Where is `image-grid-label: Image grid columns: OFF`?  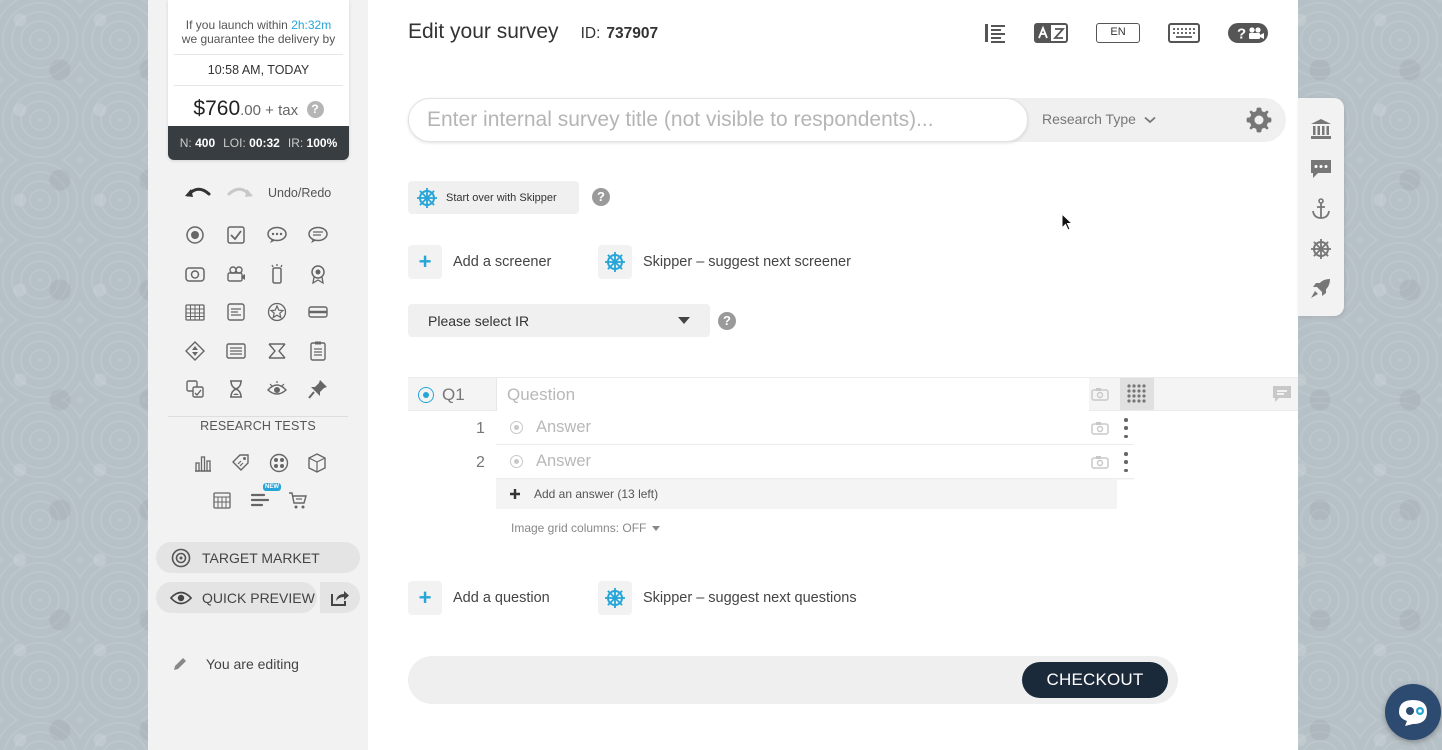 image-grid-label: Image grid columns: OFF is located at coordinates (579, 528).